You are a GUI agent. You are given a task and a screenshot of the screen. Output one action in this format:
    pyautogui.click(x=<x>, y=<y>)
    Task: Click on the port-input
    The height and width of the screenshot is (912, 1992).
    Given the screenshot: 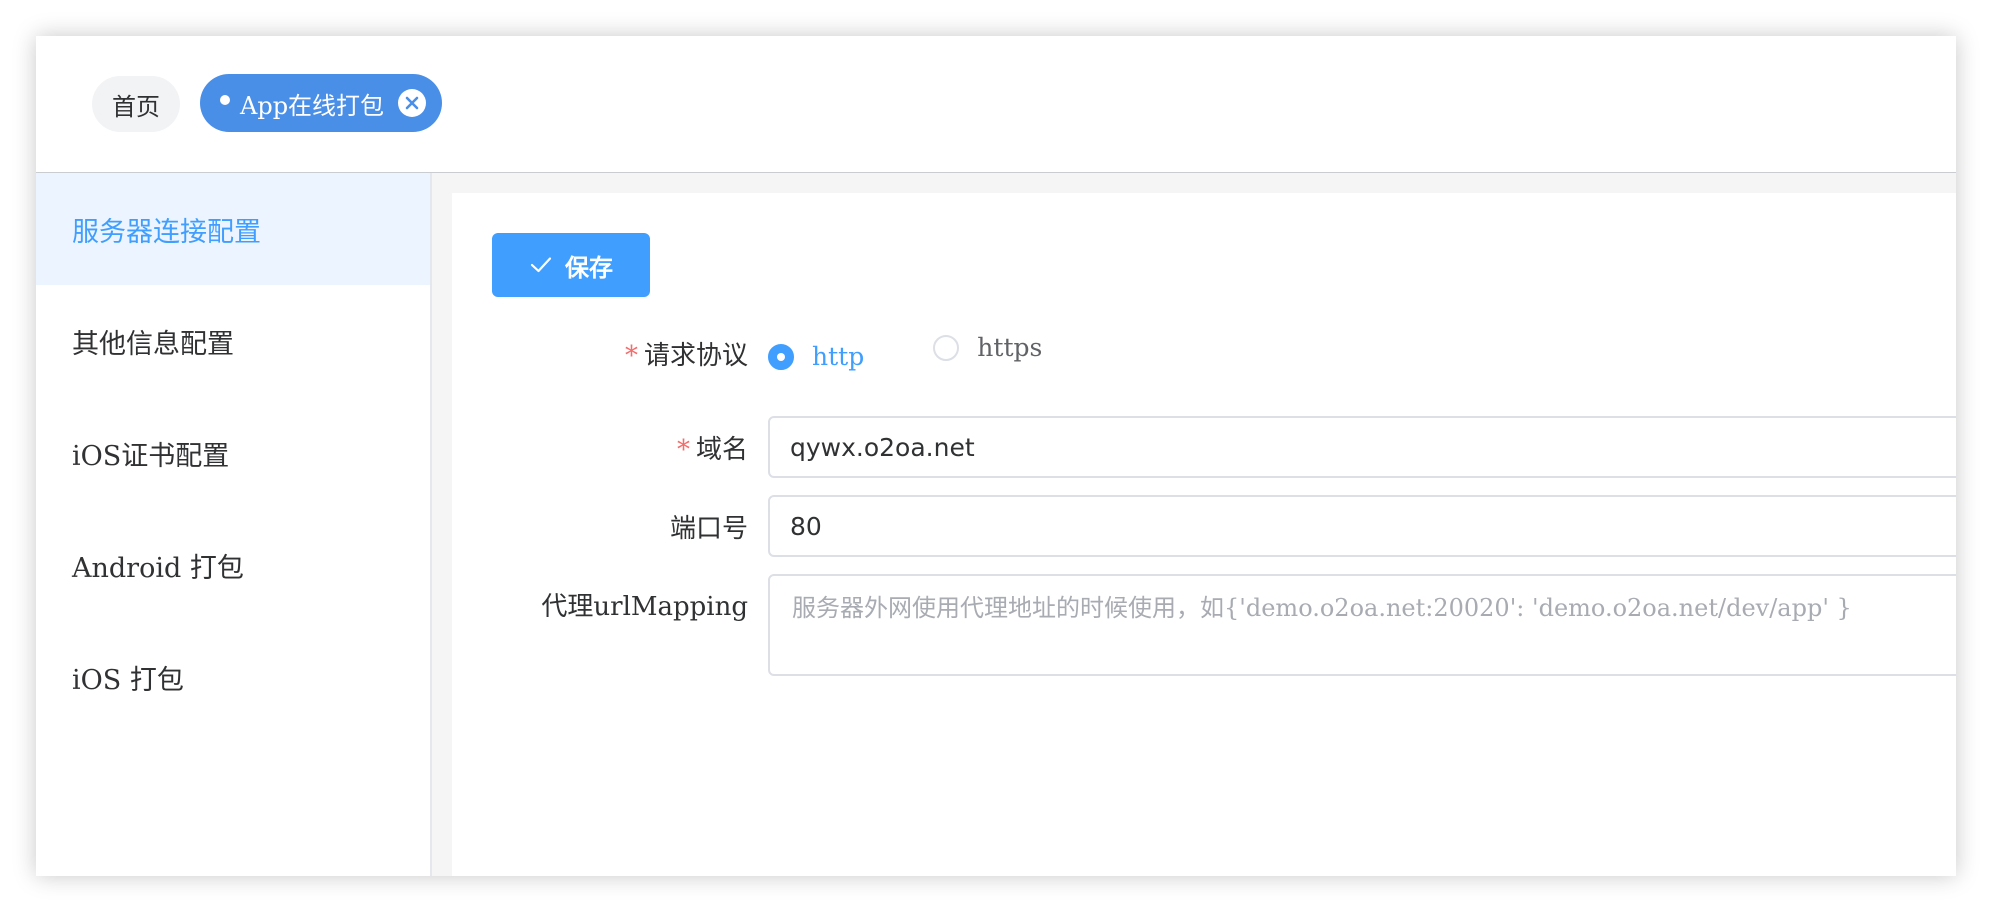 What is the action you would take?
    pyautogui.click(x=1362, y=526)
    